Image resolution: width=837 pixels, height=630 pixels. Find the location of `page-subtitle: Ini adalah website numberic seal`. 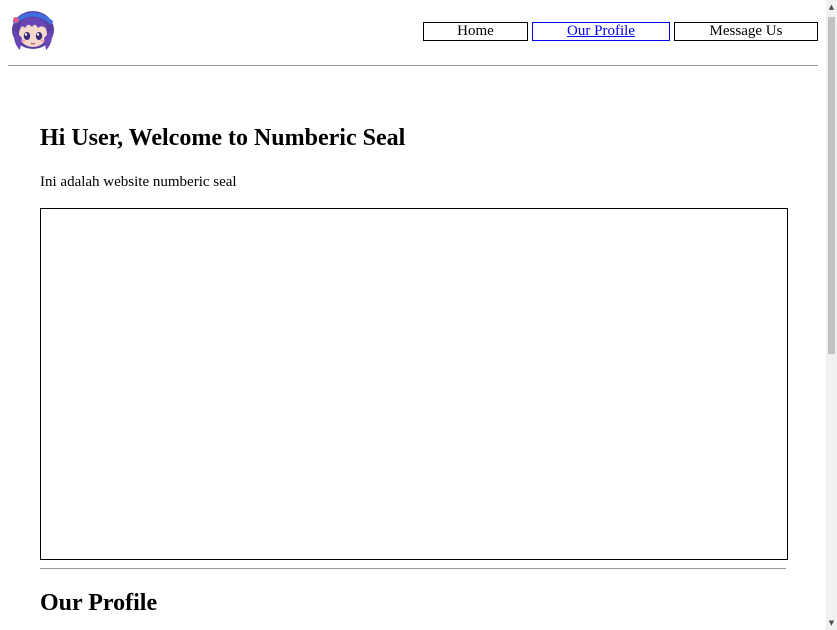

page-subtitle: Ini adalah website numberic seal is located at coordinates (138, 182).